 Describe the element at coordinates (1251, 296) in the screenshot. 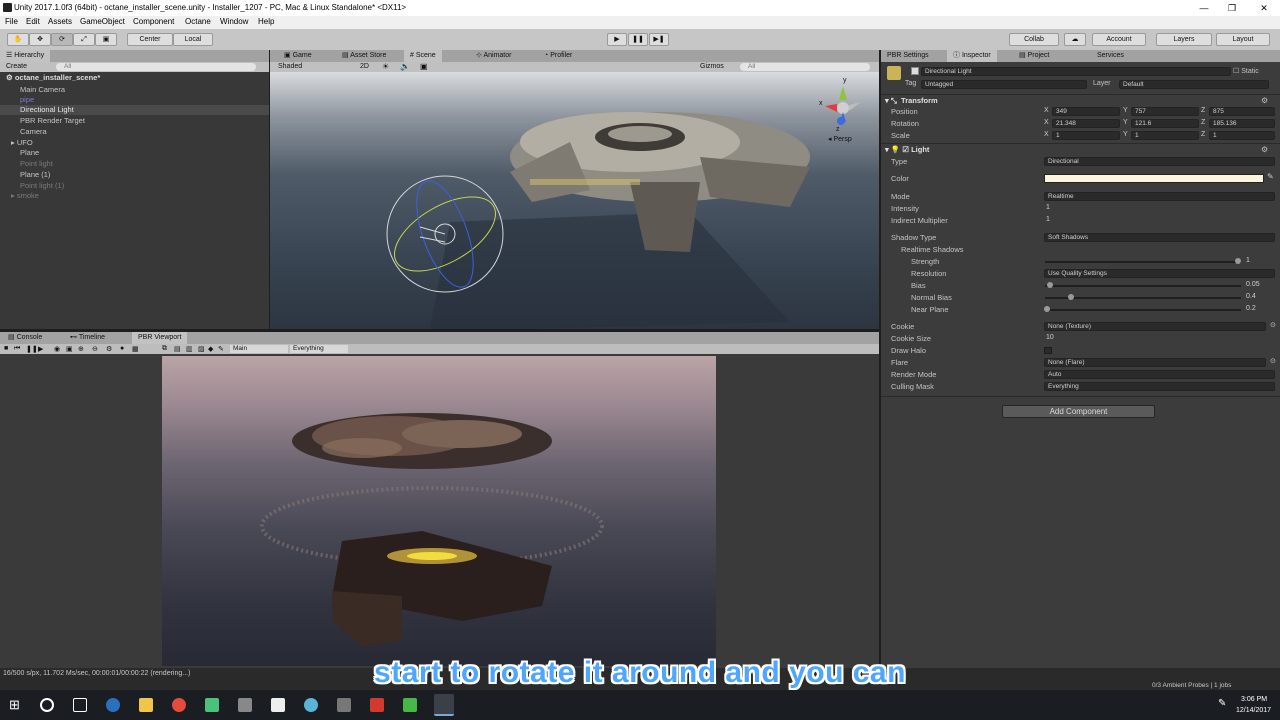

I see `normal-bias-value: 0.4` at that location.